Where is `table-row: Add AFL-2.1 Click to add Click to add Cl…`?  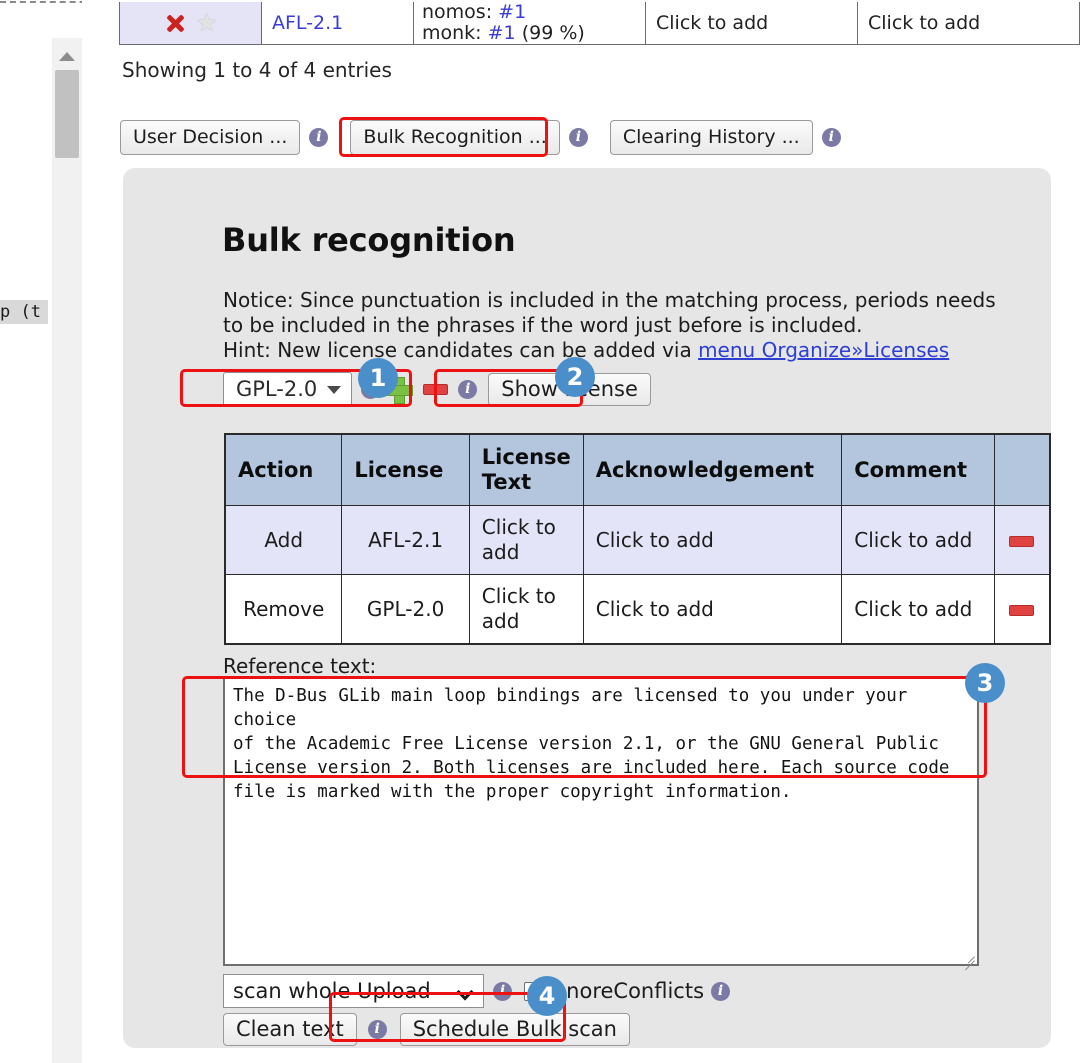
table-row: Add AFL-2.1 Click to add Click to add Cl… is located at coordinates (637, 540).